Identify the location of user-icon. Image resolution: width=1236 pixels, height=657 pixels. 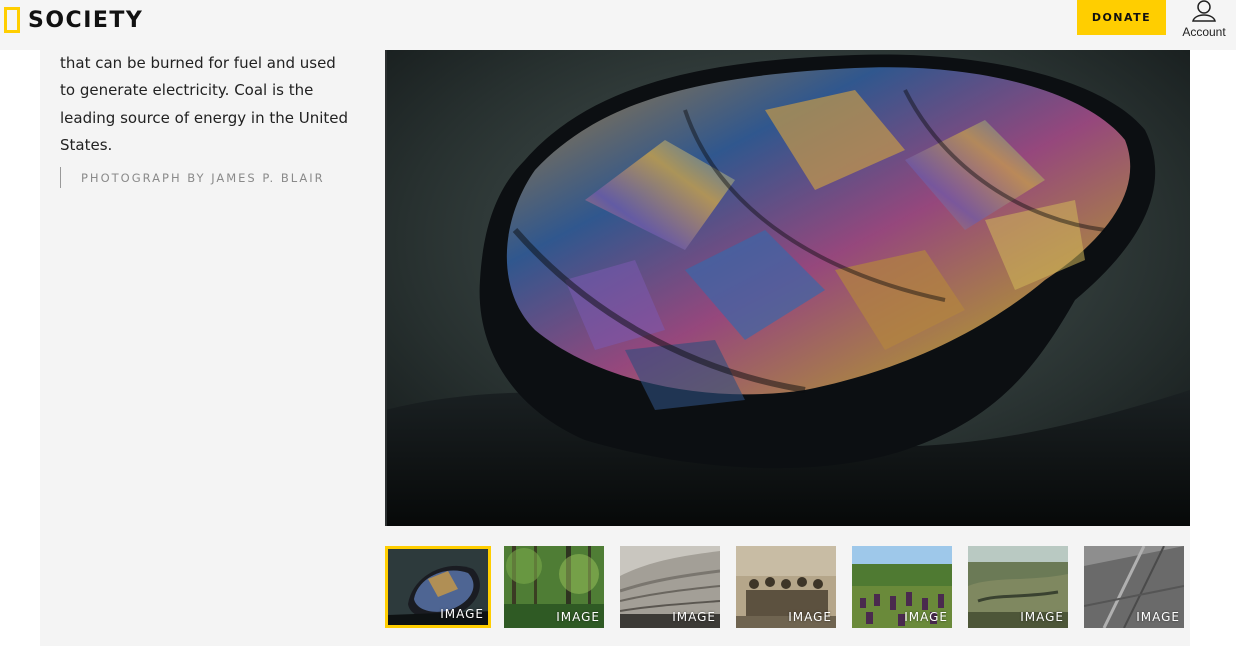
(1204, 11).